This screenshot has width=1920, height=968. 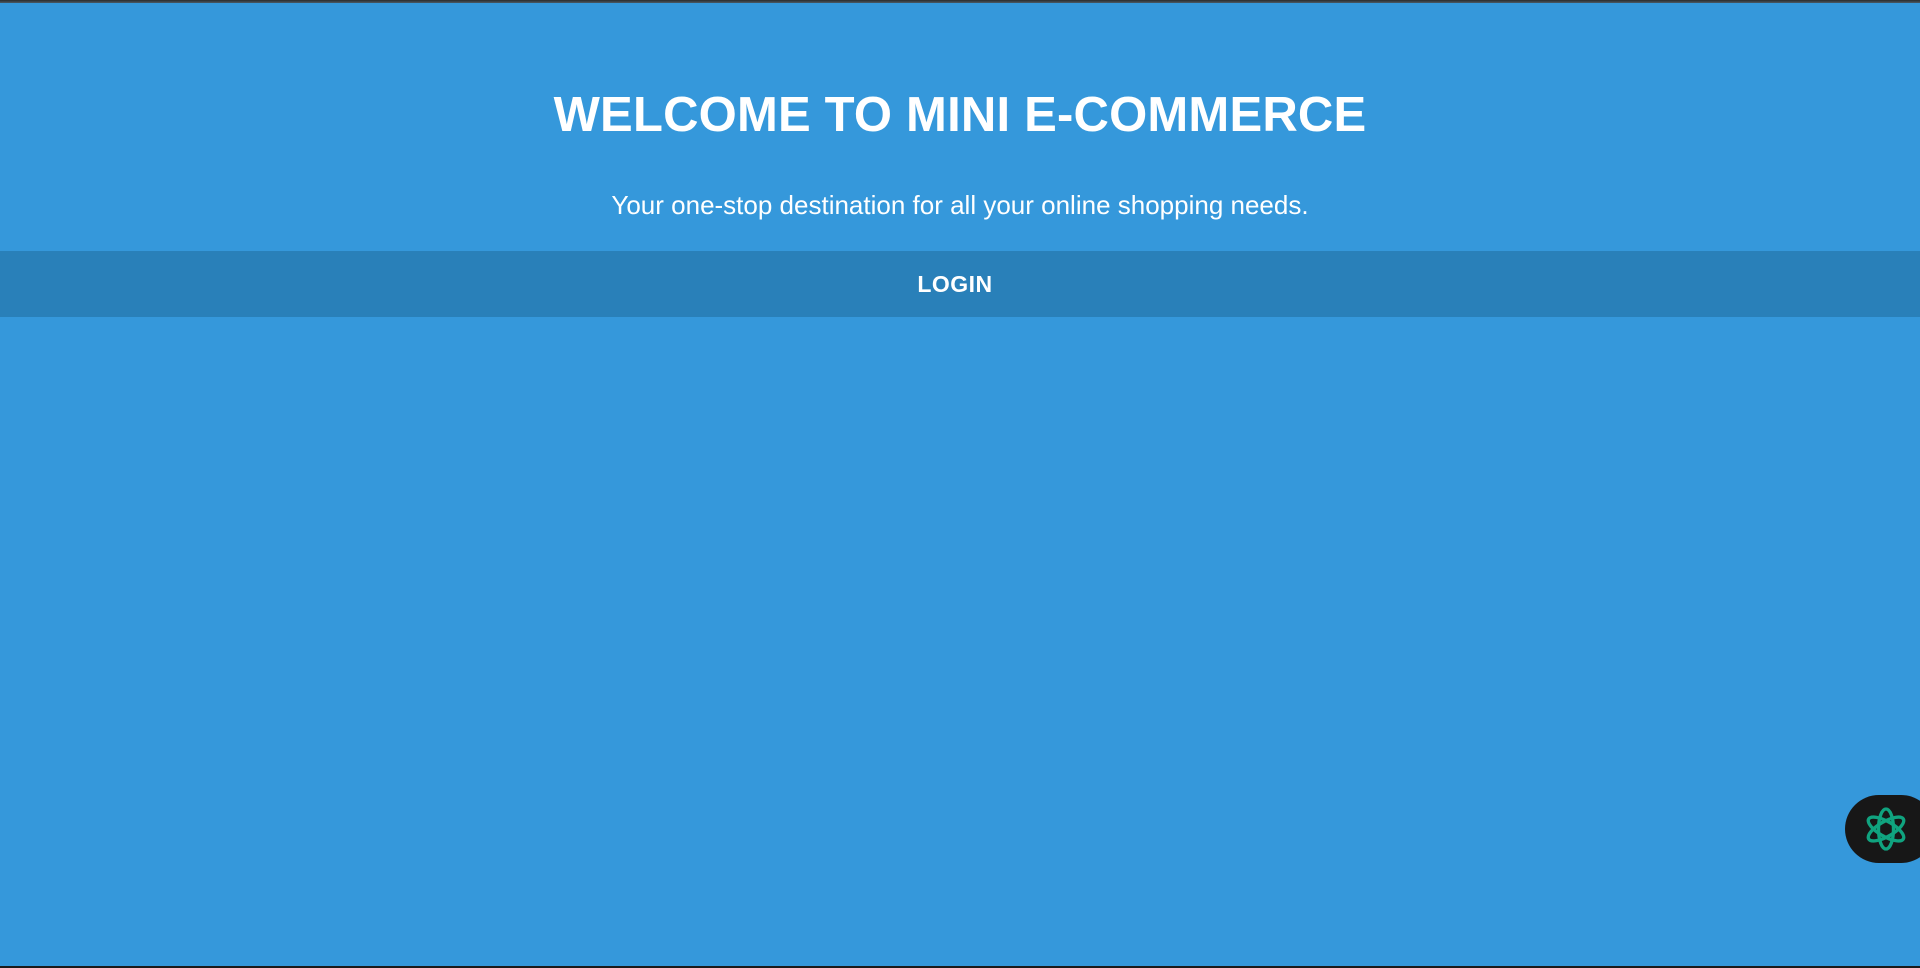 What do you see at coordinates (954, 284) in the screenshot?
I see `login-link: LOGIN` at bounding box center [954, 284].